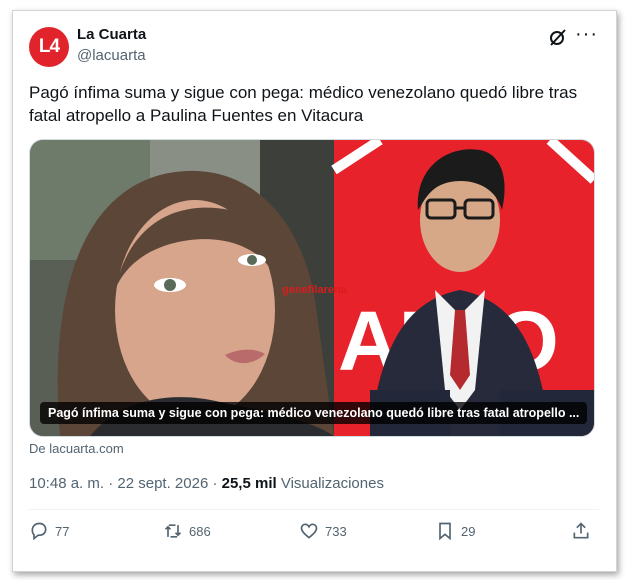 This screenshot has height=580, width=636. What do you see at coordinates (39, 531) in the screenshot?
I see `reply-icon` at bounding box center [39, 531].